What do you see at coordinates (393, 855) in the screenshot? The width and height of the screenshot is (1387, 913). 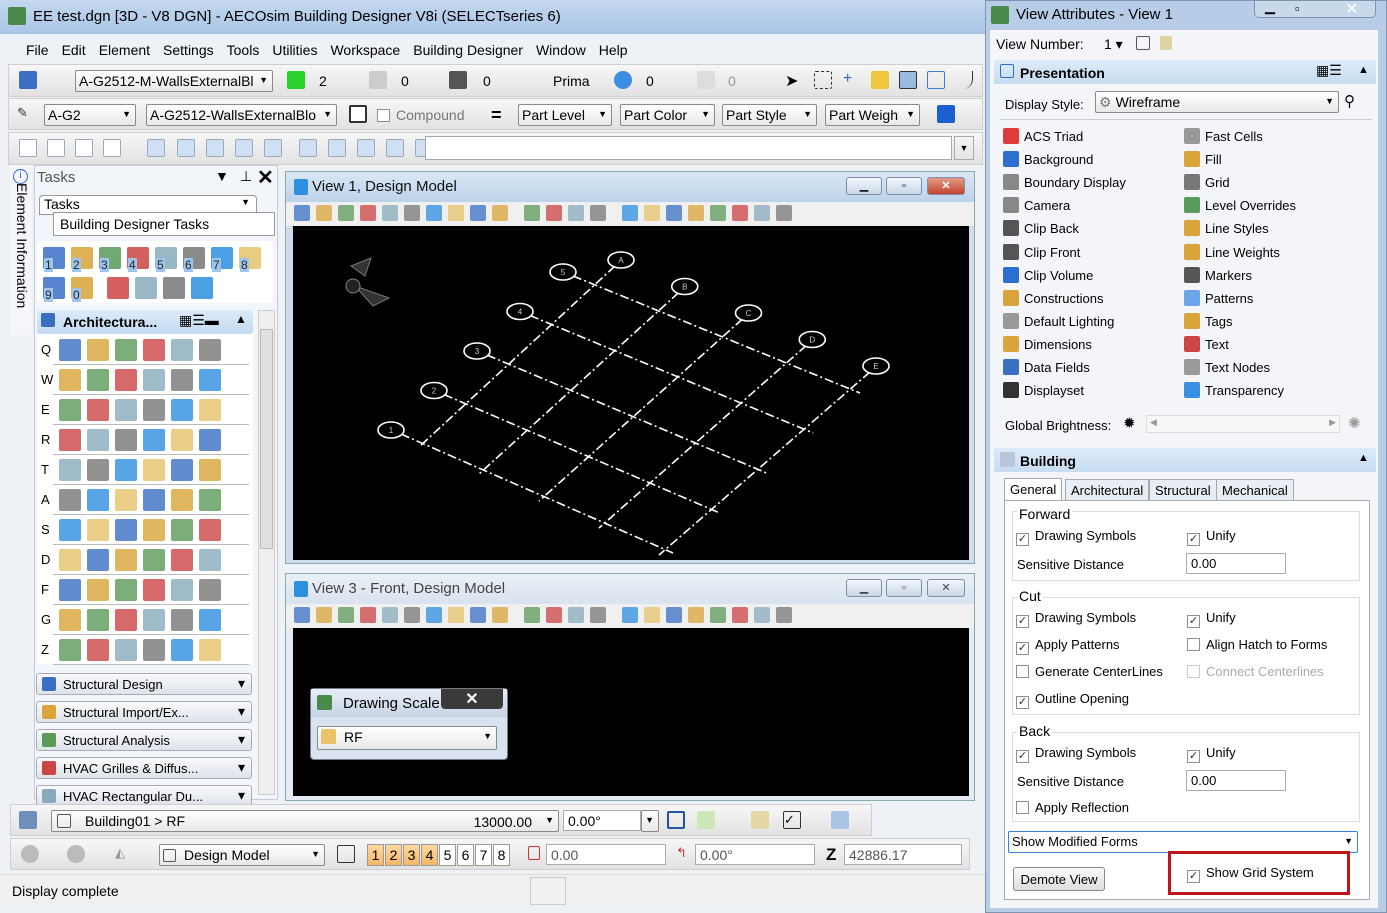 I see `view-toggle-2: 2` at bounding box center [393, 855].